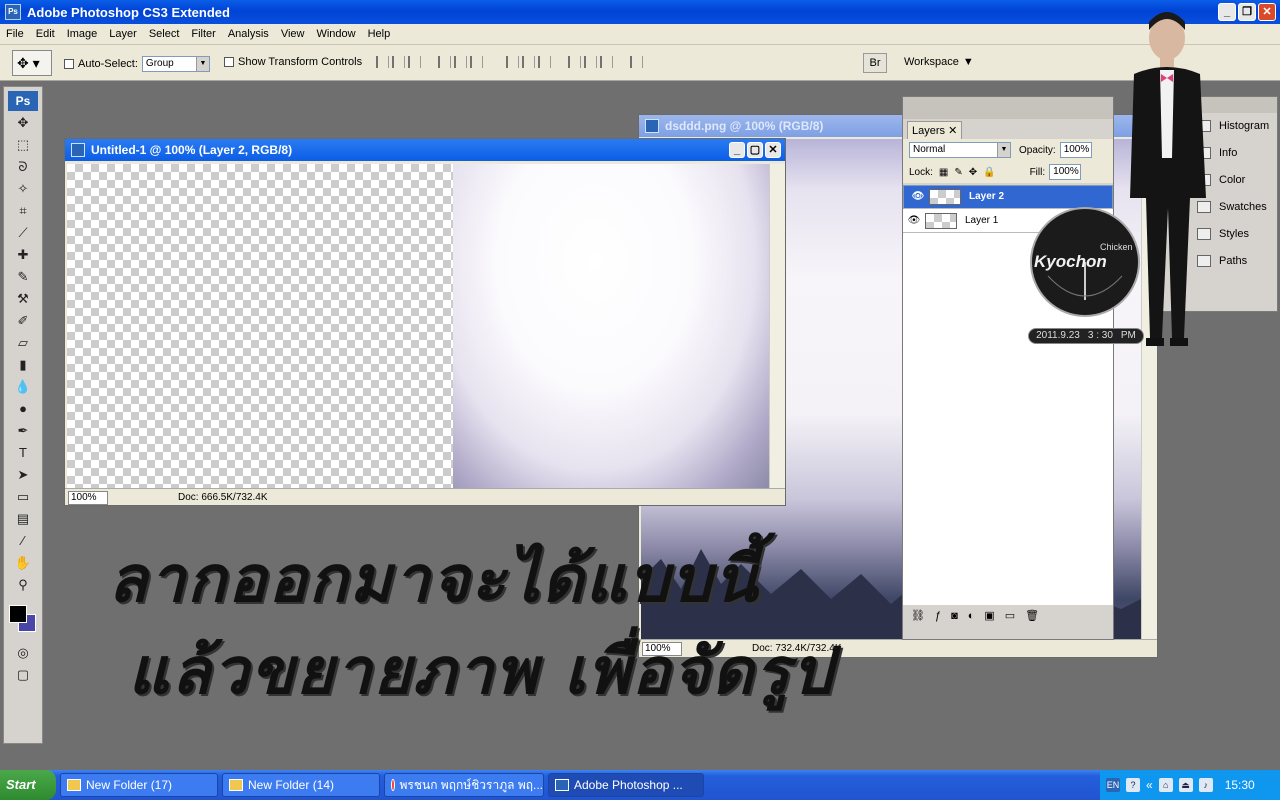  What do you see at coordinates (82, 34) in the screenshot?
I see `menu-image: Image` at bounding box center [82, 34].